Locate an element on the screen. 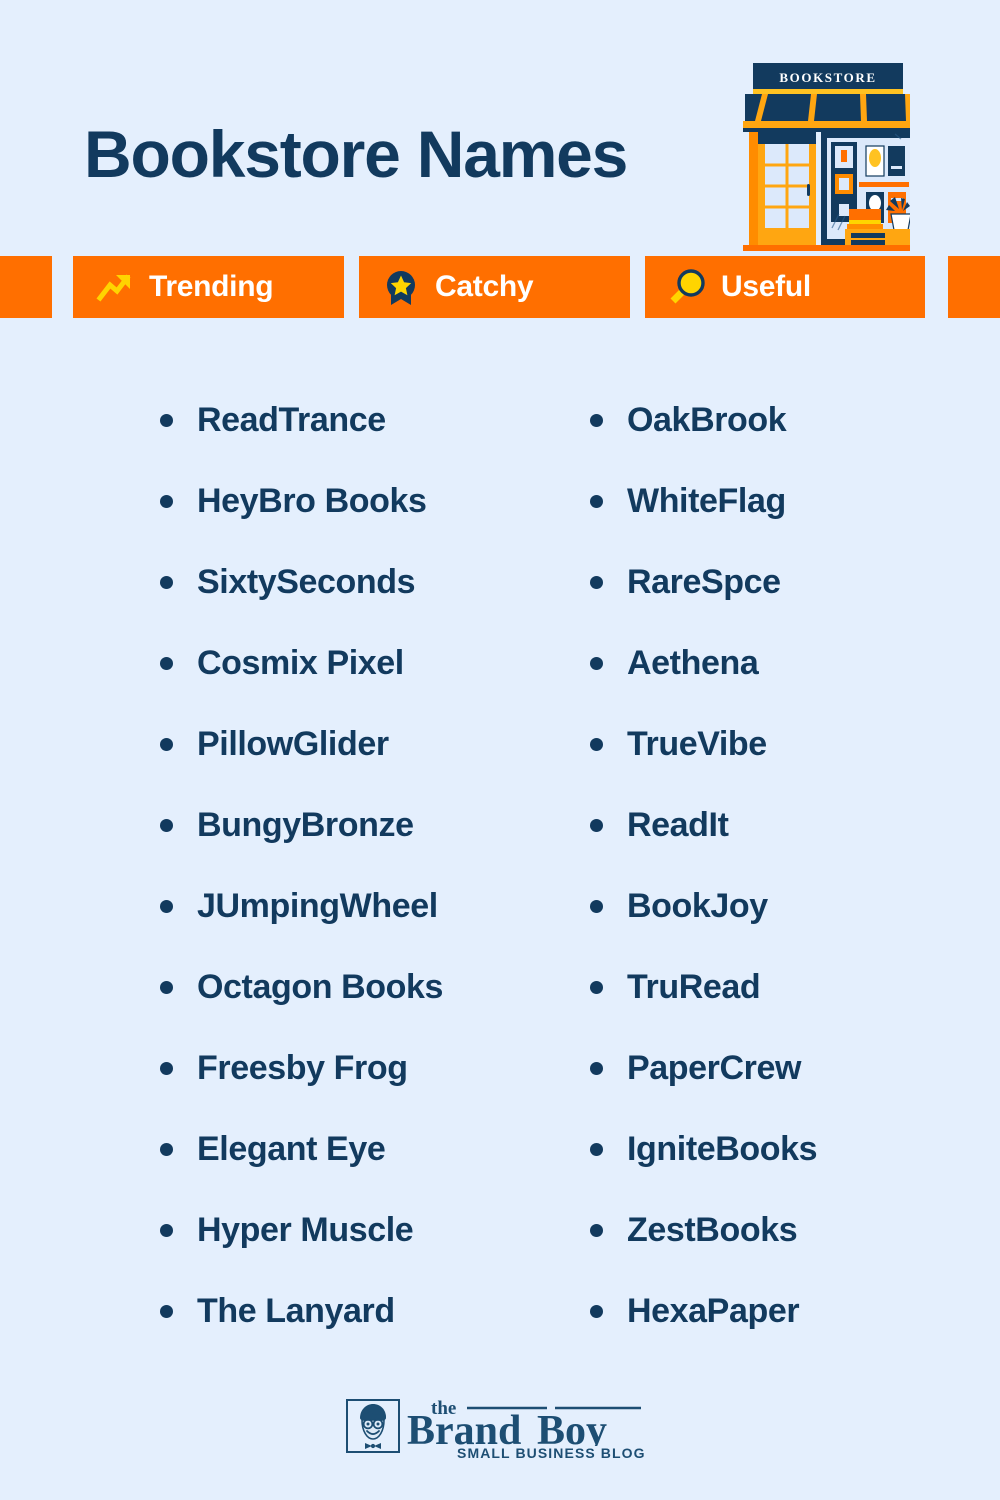  list-item: Aethena is located at coordinates (795, 663).